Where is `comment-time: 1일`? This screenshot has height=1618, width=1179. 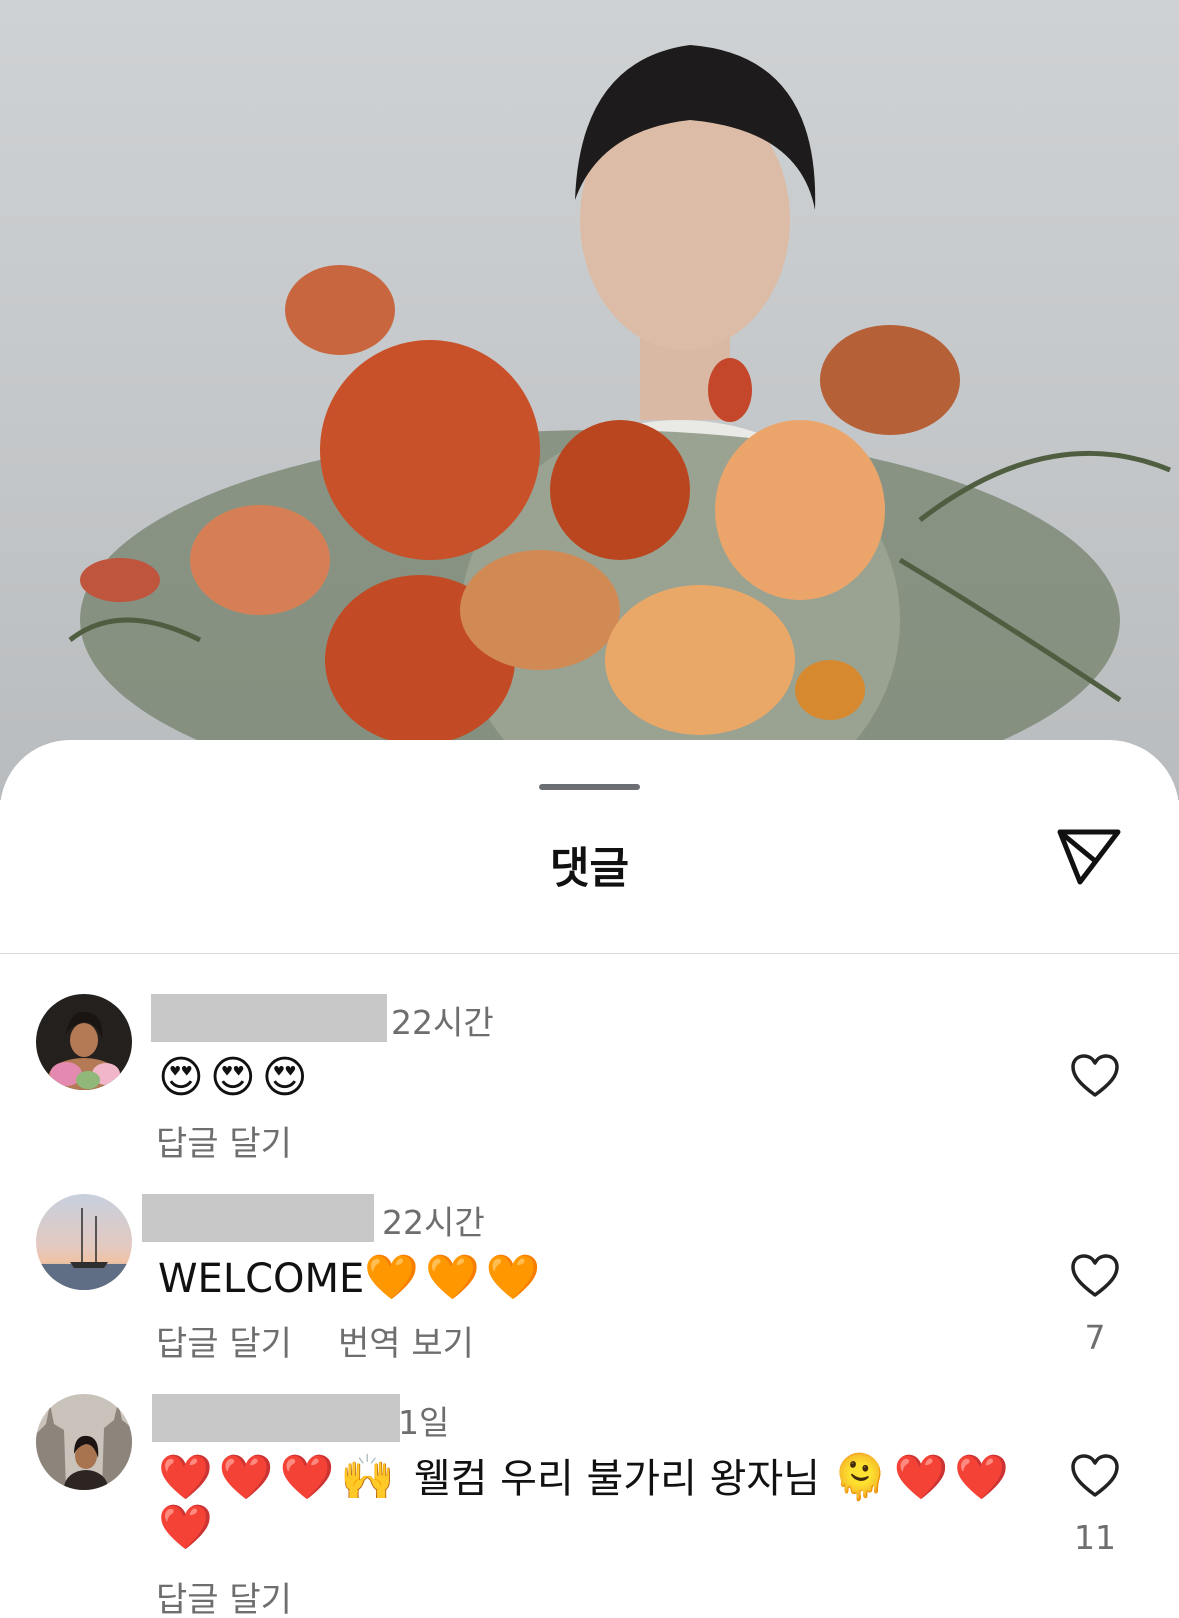 comment-time: 1일 is located at coordinates (424, 1422).